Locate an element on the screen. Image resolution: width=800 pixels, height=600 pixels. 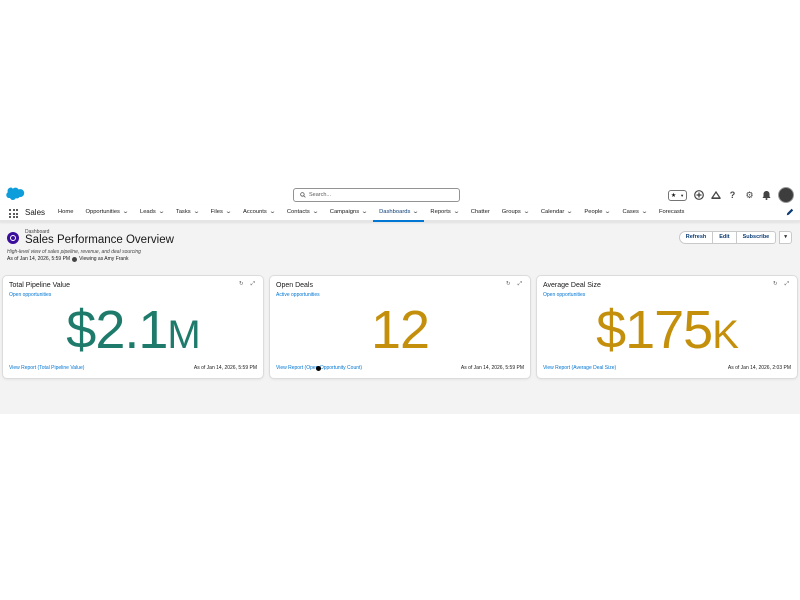
refresh-button: Refresh is located at coordinates (696, 237).